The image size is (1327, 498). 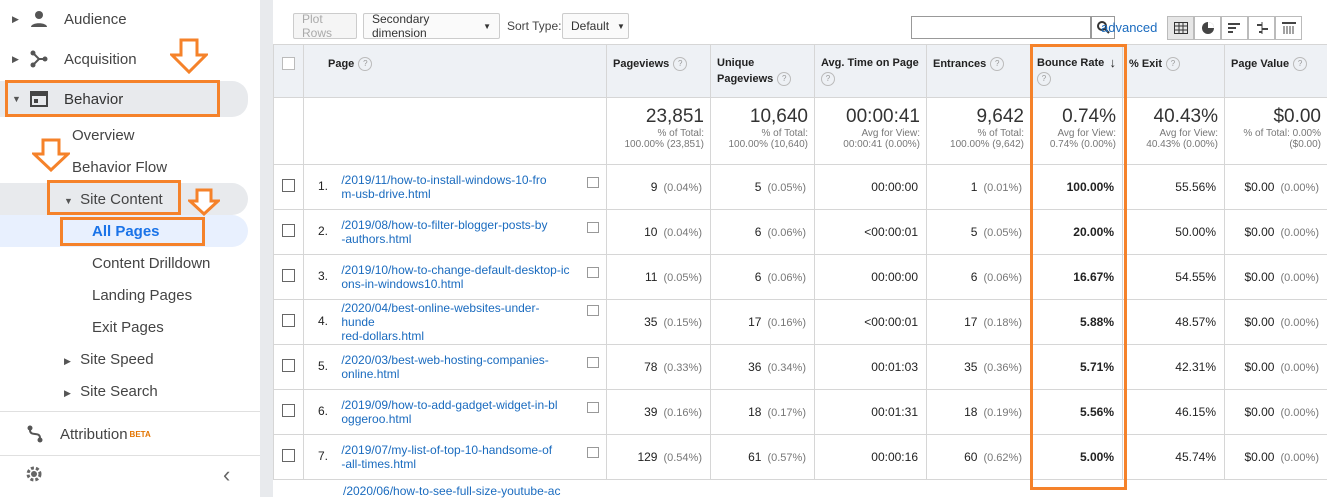 I want to click on header-unique-pageviews: Unique Pageviews?, so click(x=763, y=71).